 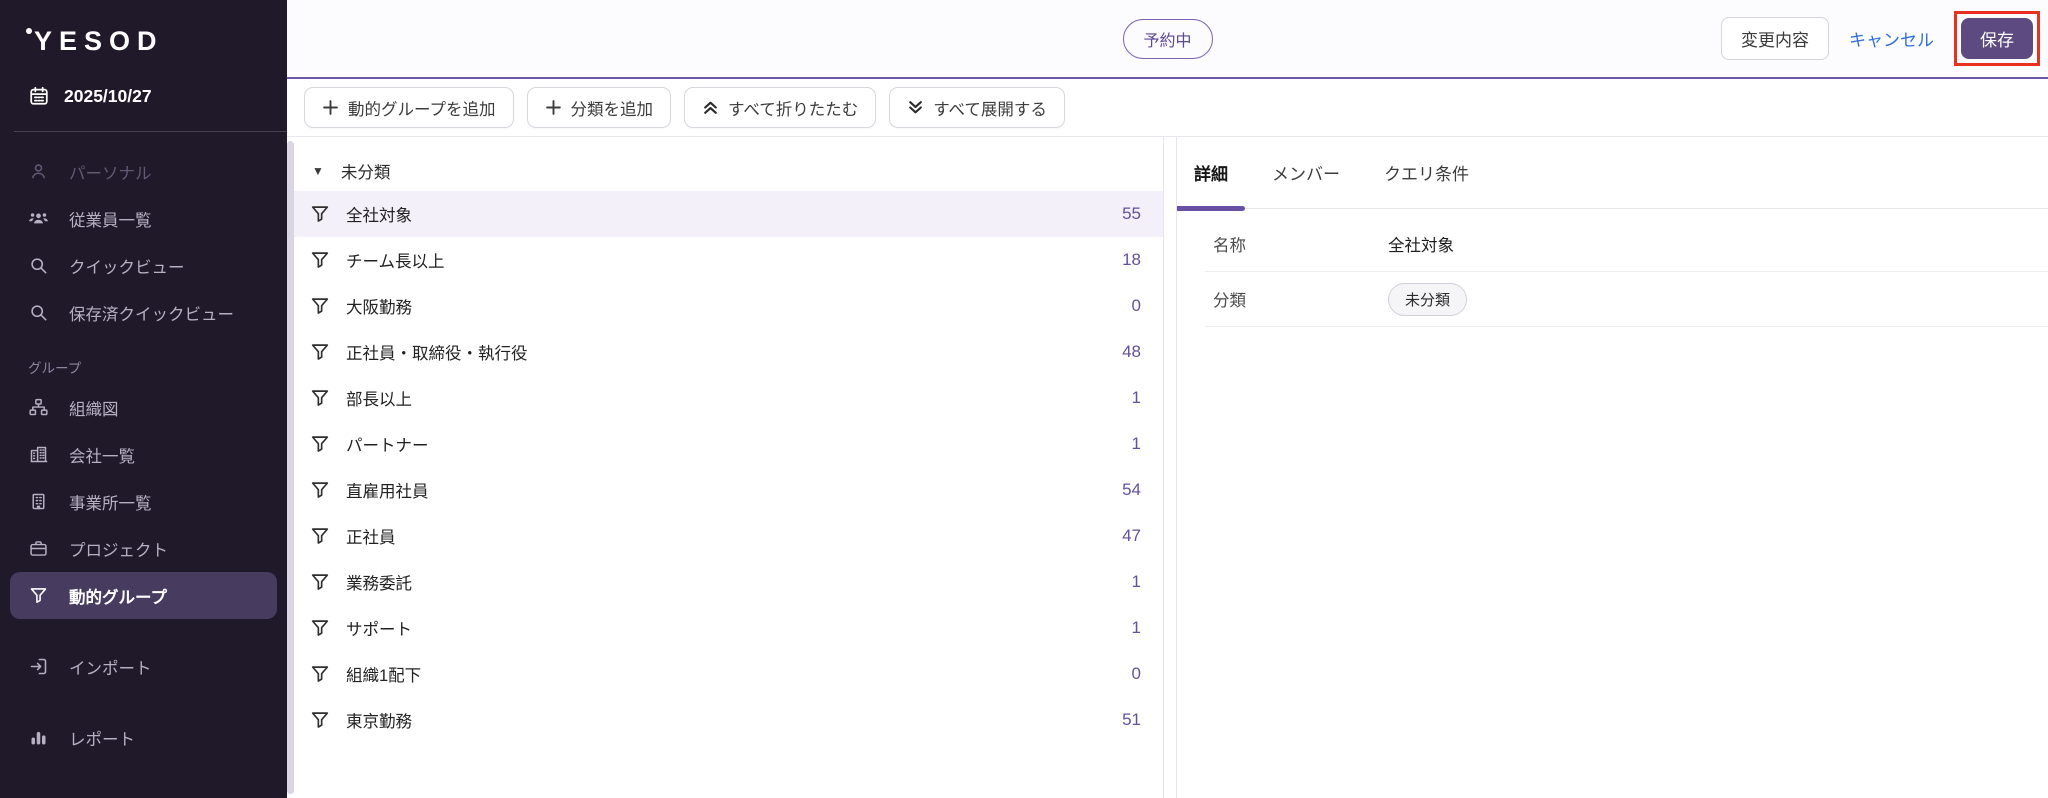 What do you see at coordinates (108, 95) in the screenshot?
I see `current-date: 2025/10/27` at bounding box center [108, 95].